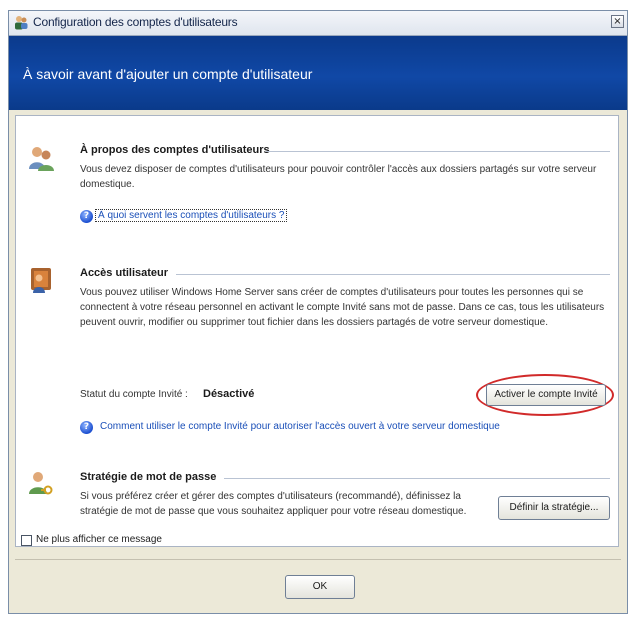 Image resolution: width=634 pixels, height=626 pixels. Describe the element at coordinates (546, 395) in the screenshot. I see `activate-guest-button: Activer le compte Invité` at that location.